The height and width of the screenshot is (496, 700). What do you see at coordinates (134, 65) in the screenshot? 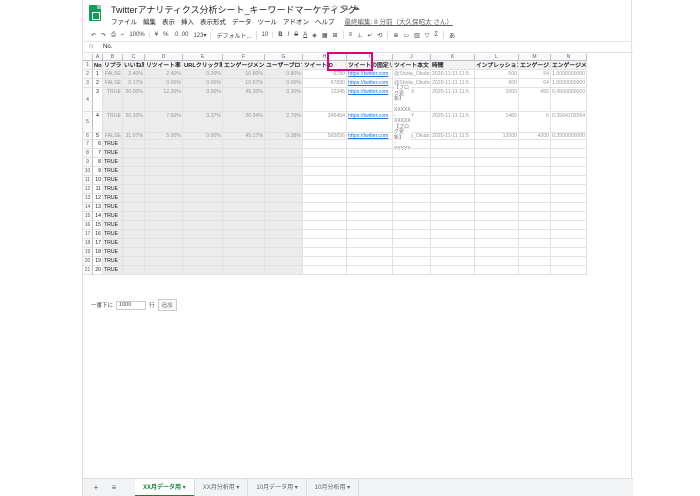
I see `header-cell: いいね率` at bounding box center [134, 65].